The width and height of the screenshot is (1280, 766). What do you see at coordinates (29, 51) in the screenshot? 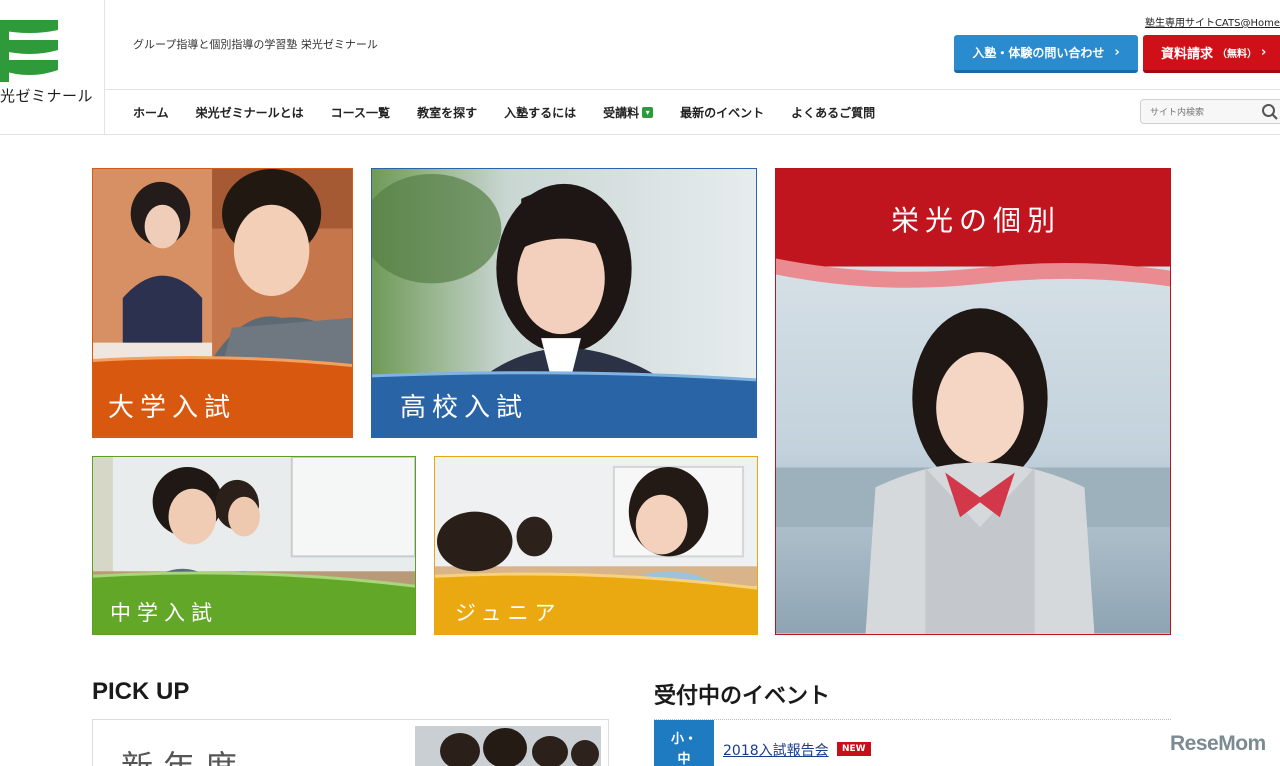
I see `eikou-logo-icon` at bounding box center [29, 51].